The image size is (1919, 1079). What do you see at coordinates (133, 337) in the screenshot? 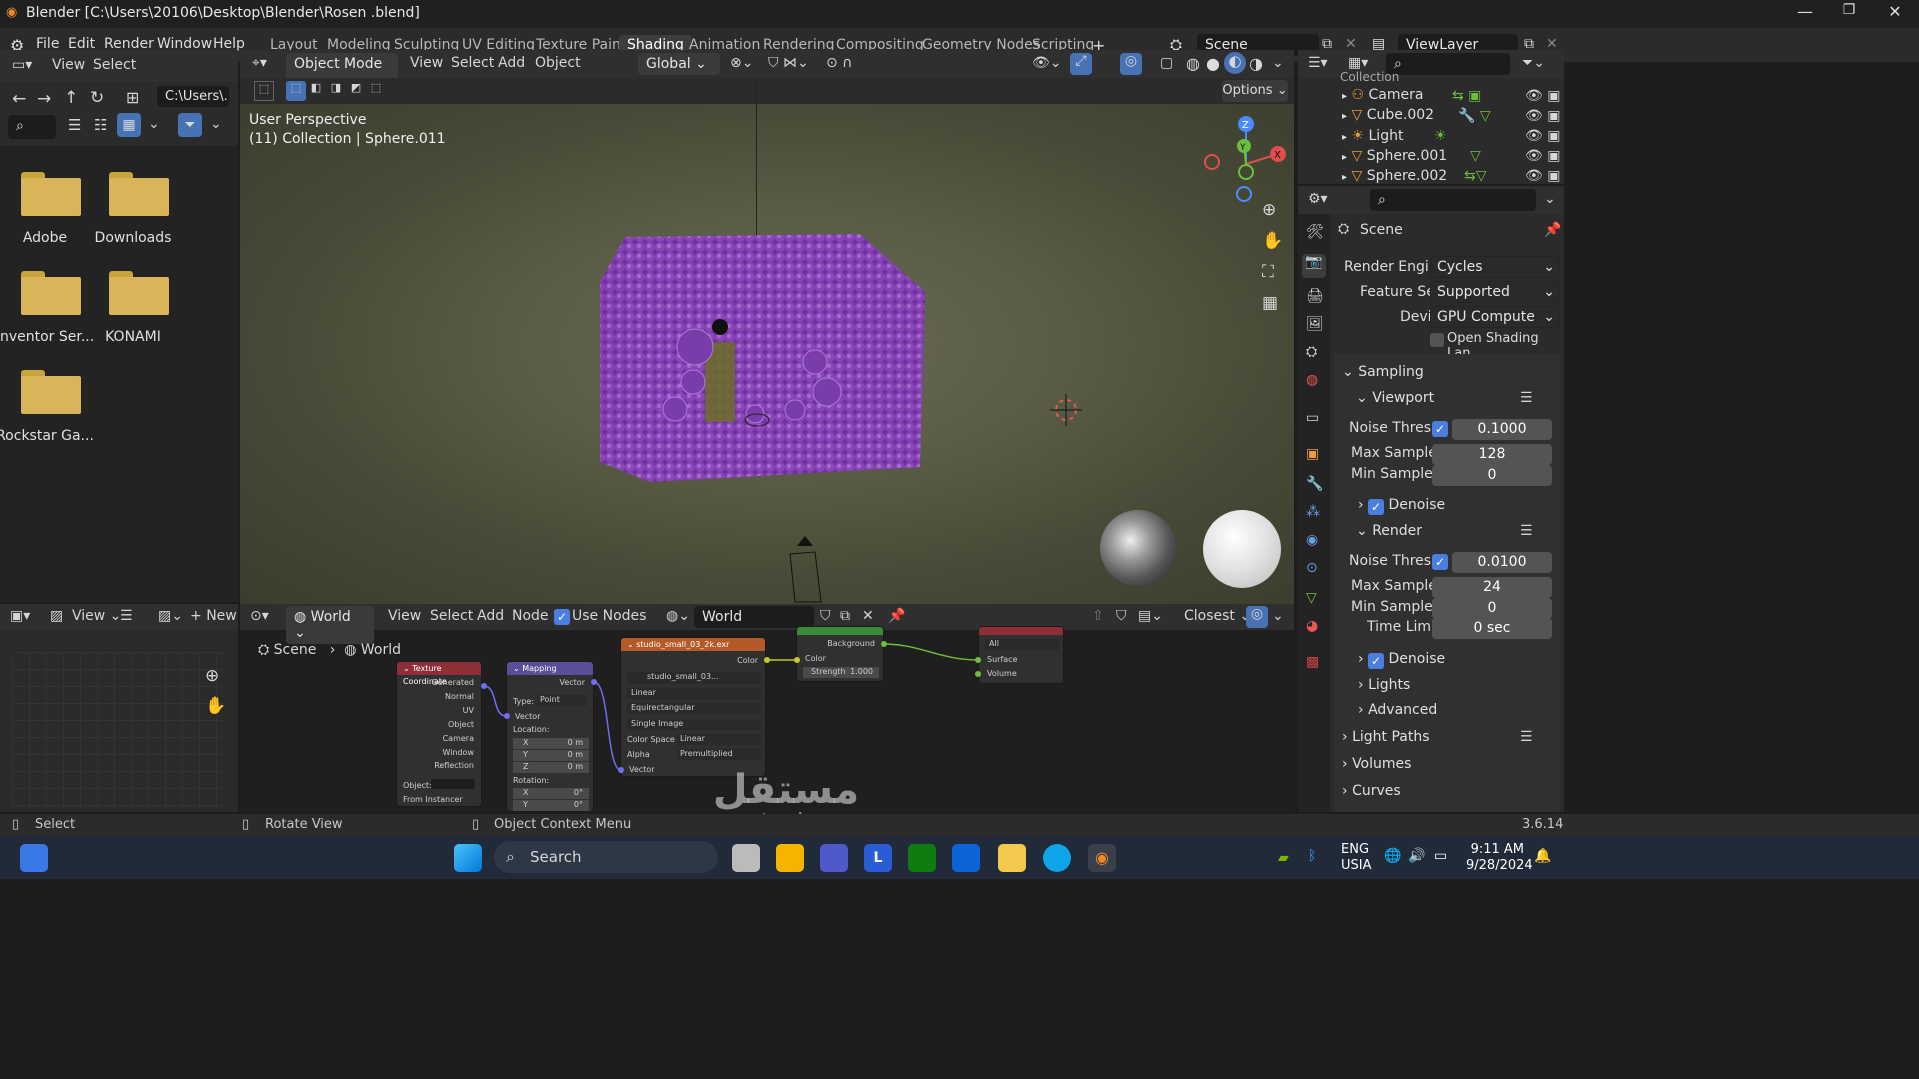
I see `folder-label: KONAMI` at bounding box center [133, 337].